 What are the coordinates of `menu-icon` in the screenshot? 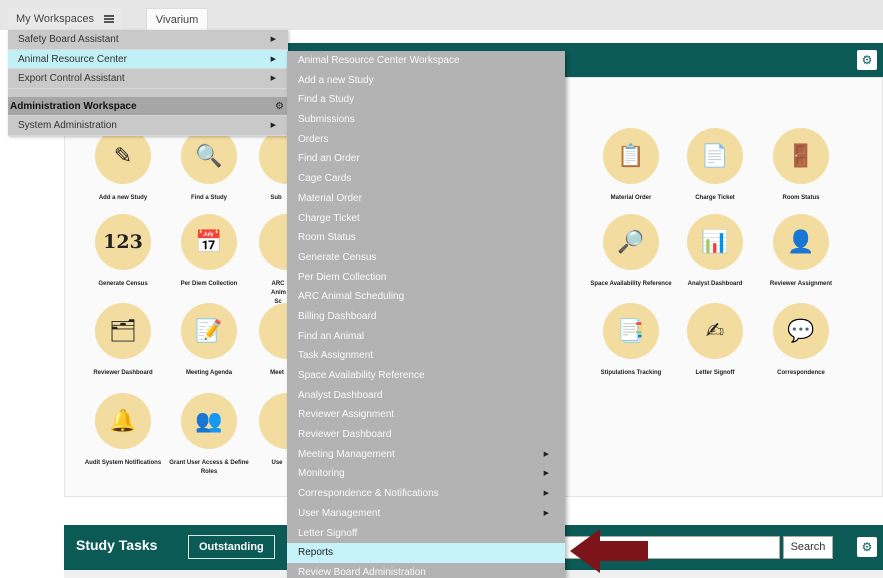 It's located at (109, 19).